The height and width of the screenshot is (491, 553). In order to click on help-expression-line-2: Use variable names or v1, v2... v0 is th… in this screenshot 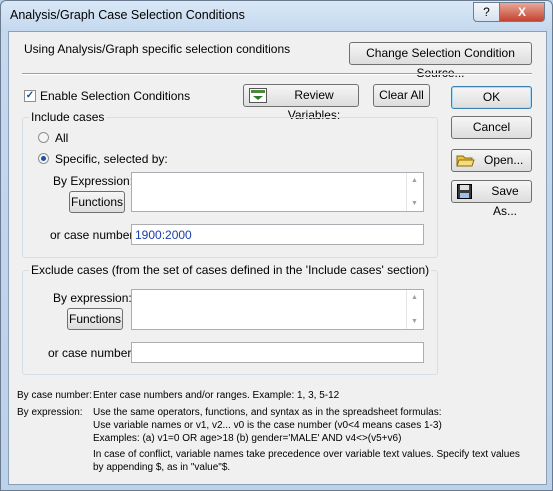, I will do `click(267, 425)`.